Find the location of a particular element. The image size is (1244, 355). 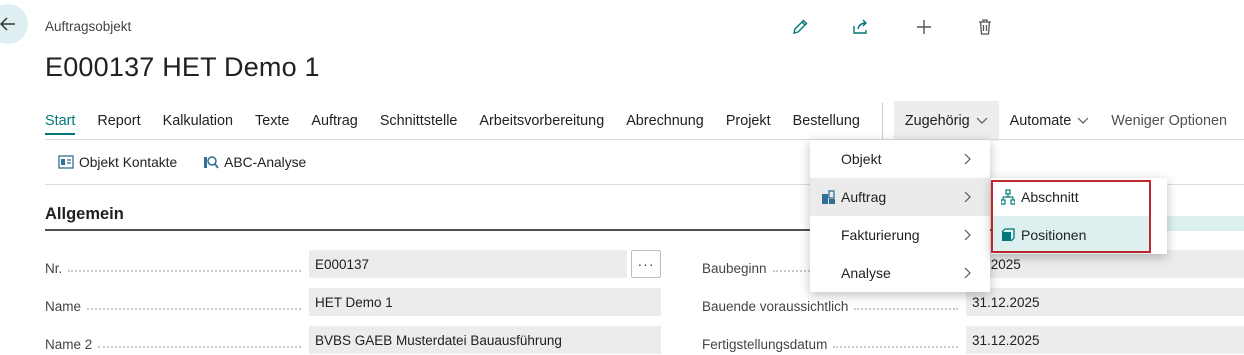

menu-item-label: Fakturierung is located at coordinates (880, 235).